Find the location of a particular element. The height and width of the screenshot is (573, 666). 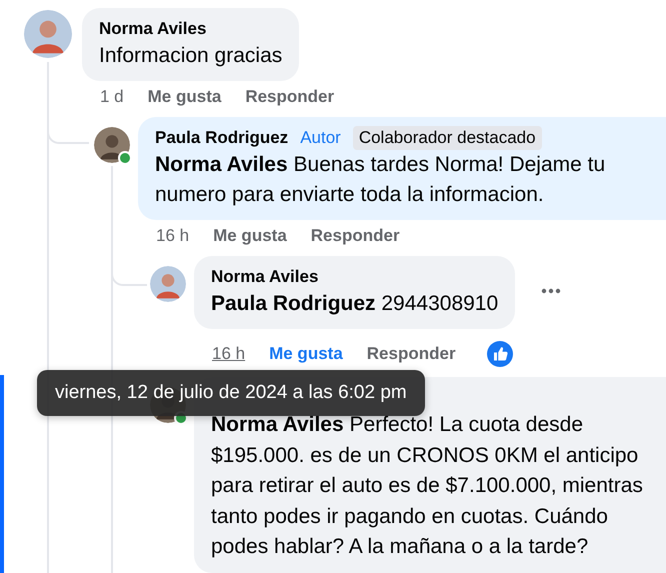

comment-time: 1 d is located at coordinates (112, 97).